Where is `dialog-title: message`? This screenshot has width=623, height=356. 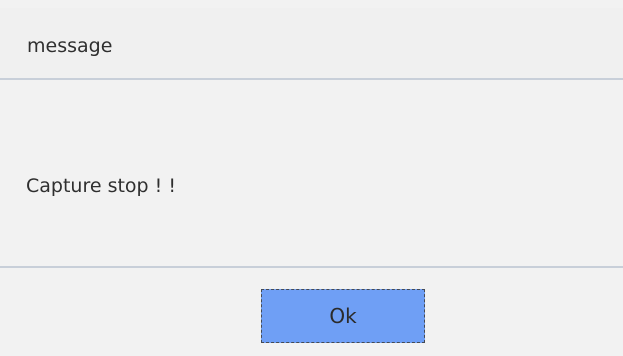 dialog-title: message is located at coordinates (70, 46).